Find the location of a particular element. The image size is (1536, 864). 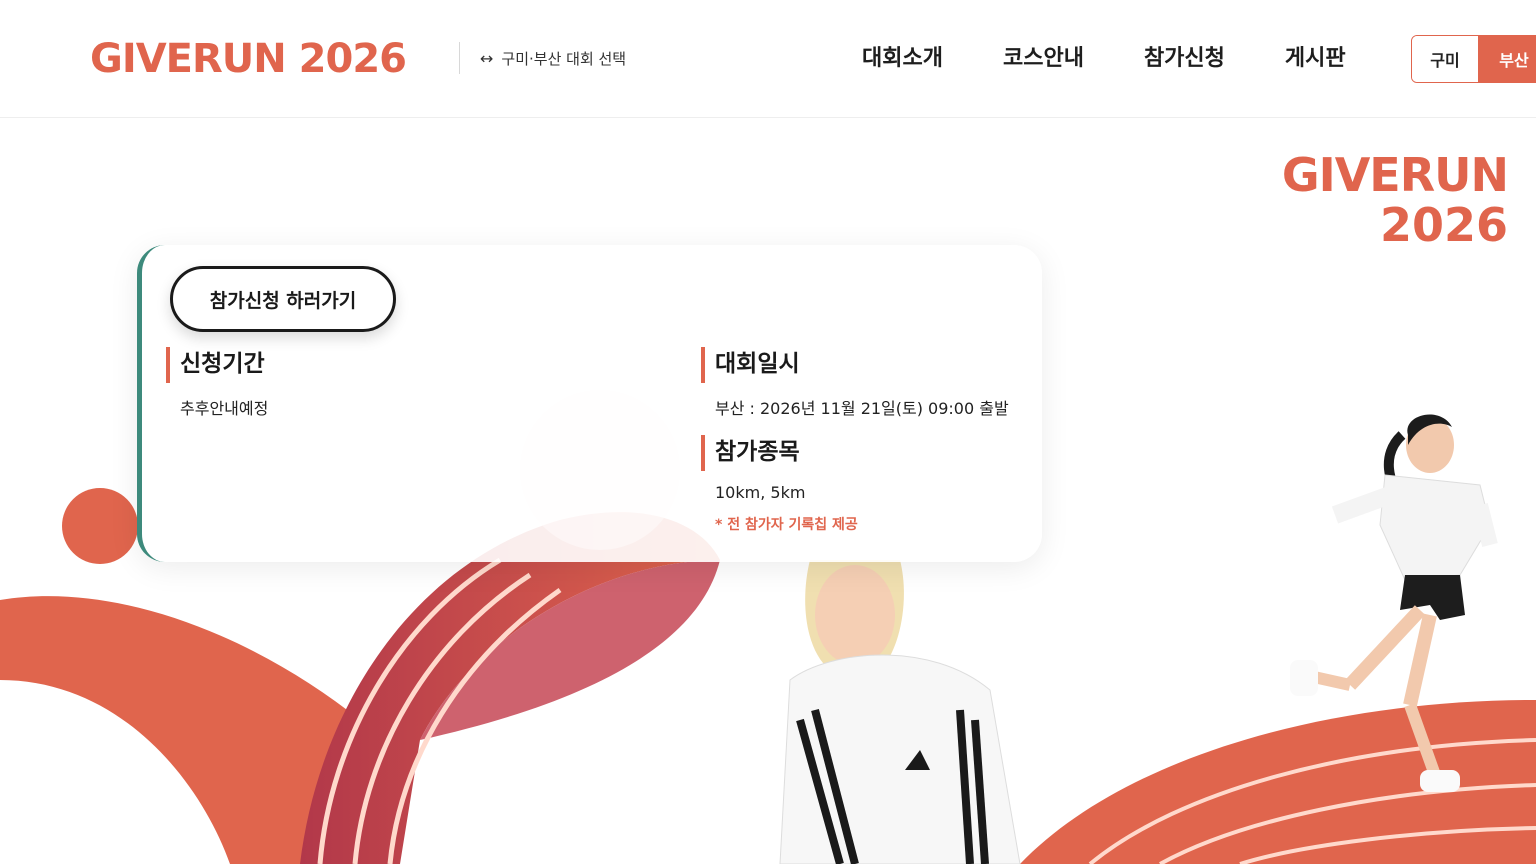

application-period-title: 신청기간 is located at coordinates (217, 365).